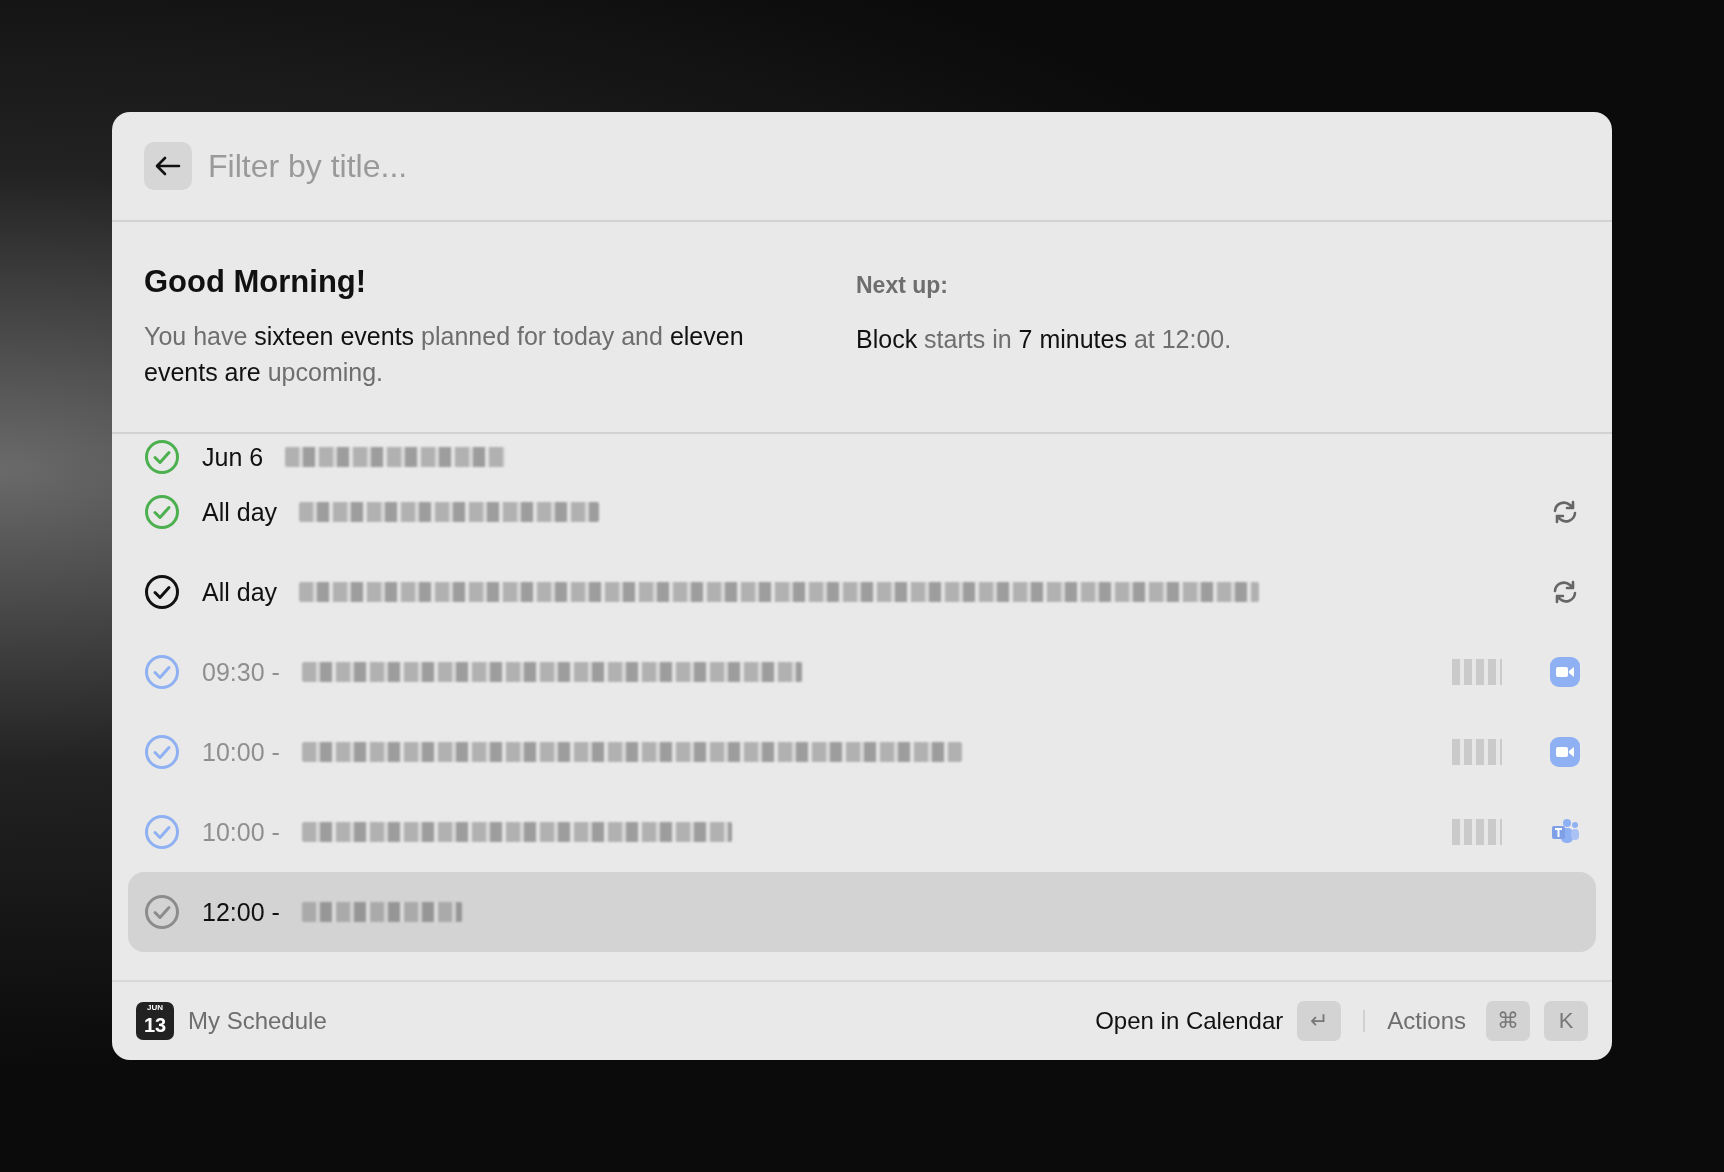 This screenshot has width=1724, height=1172. What do you see at coordinates (1508, 1021) in the screenshot?
I see `shortcut-key: ⌘` at bounding box center [1508, 1021].